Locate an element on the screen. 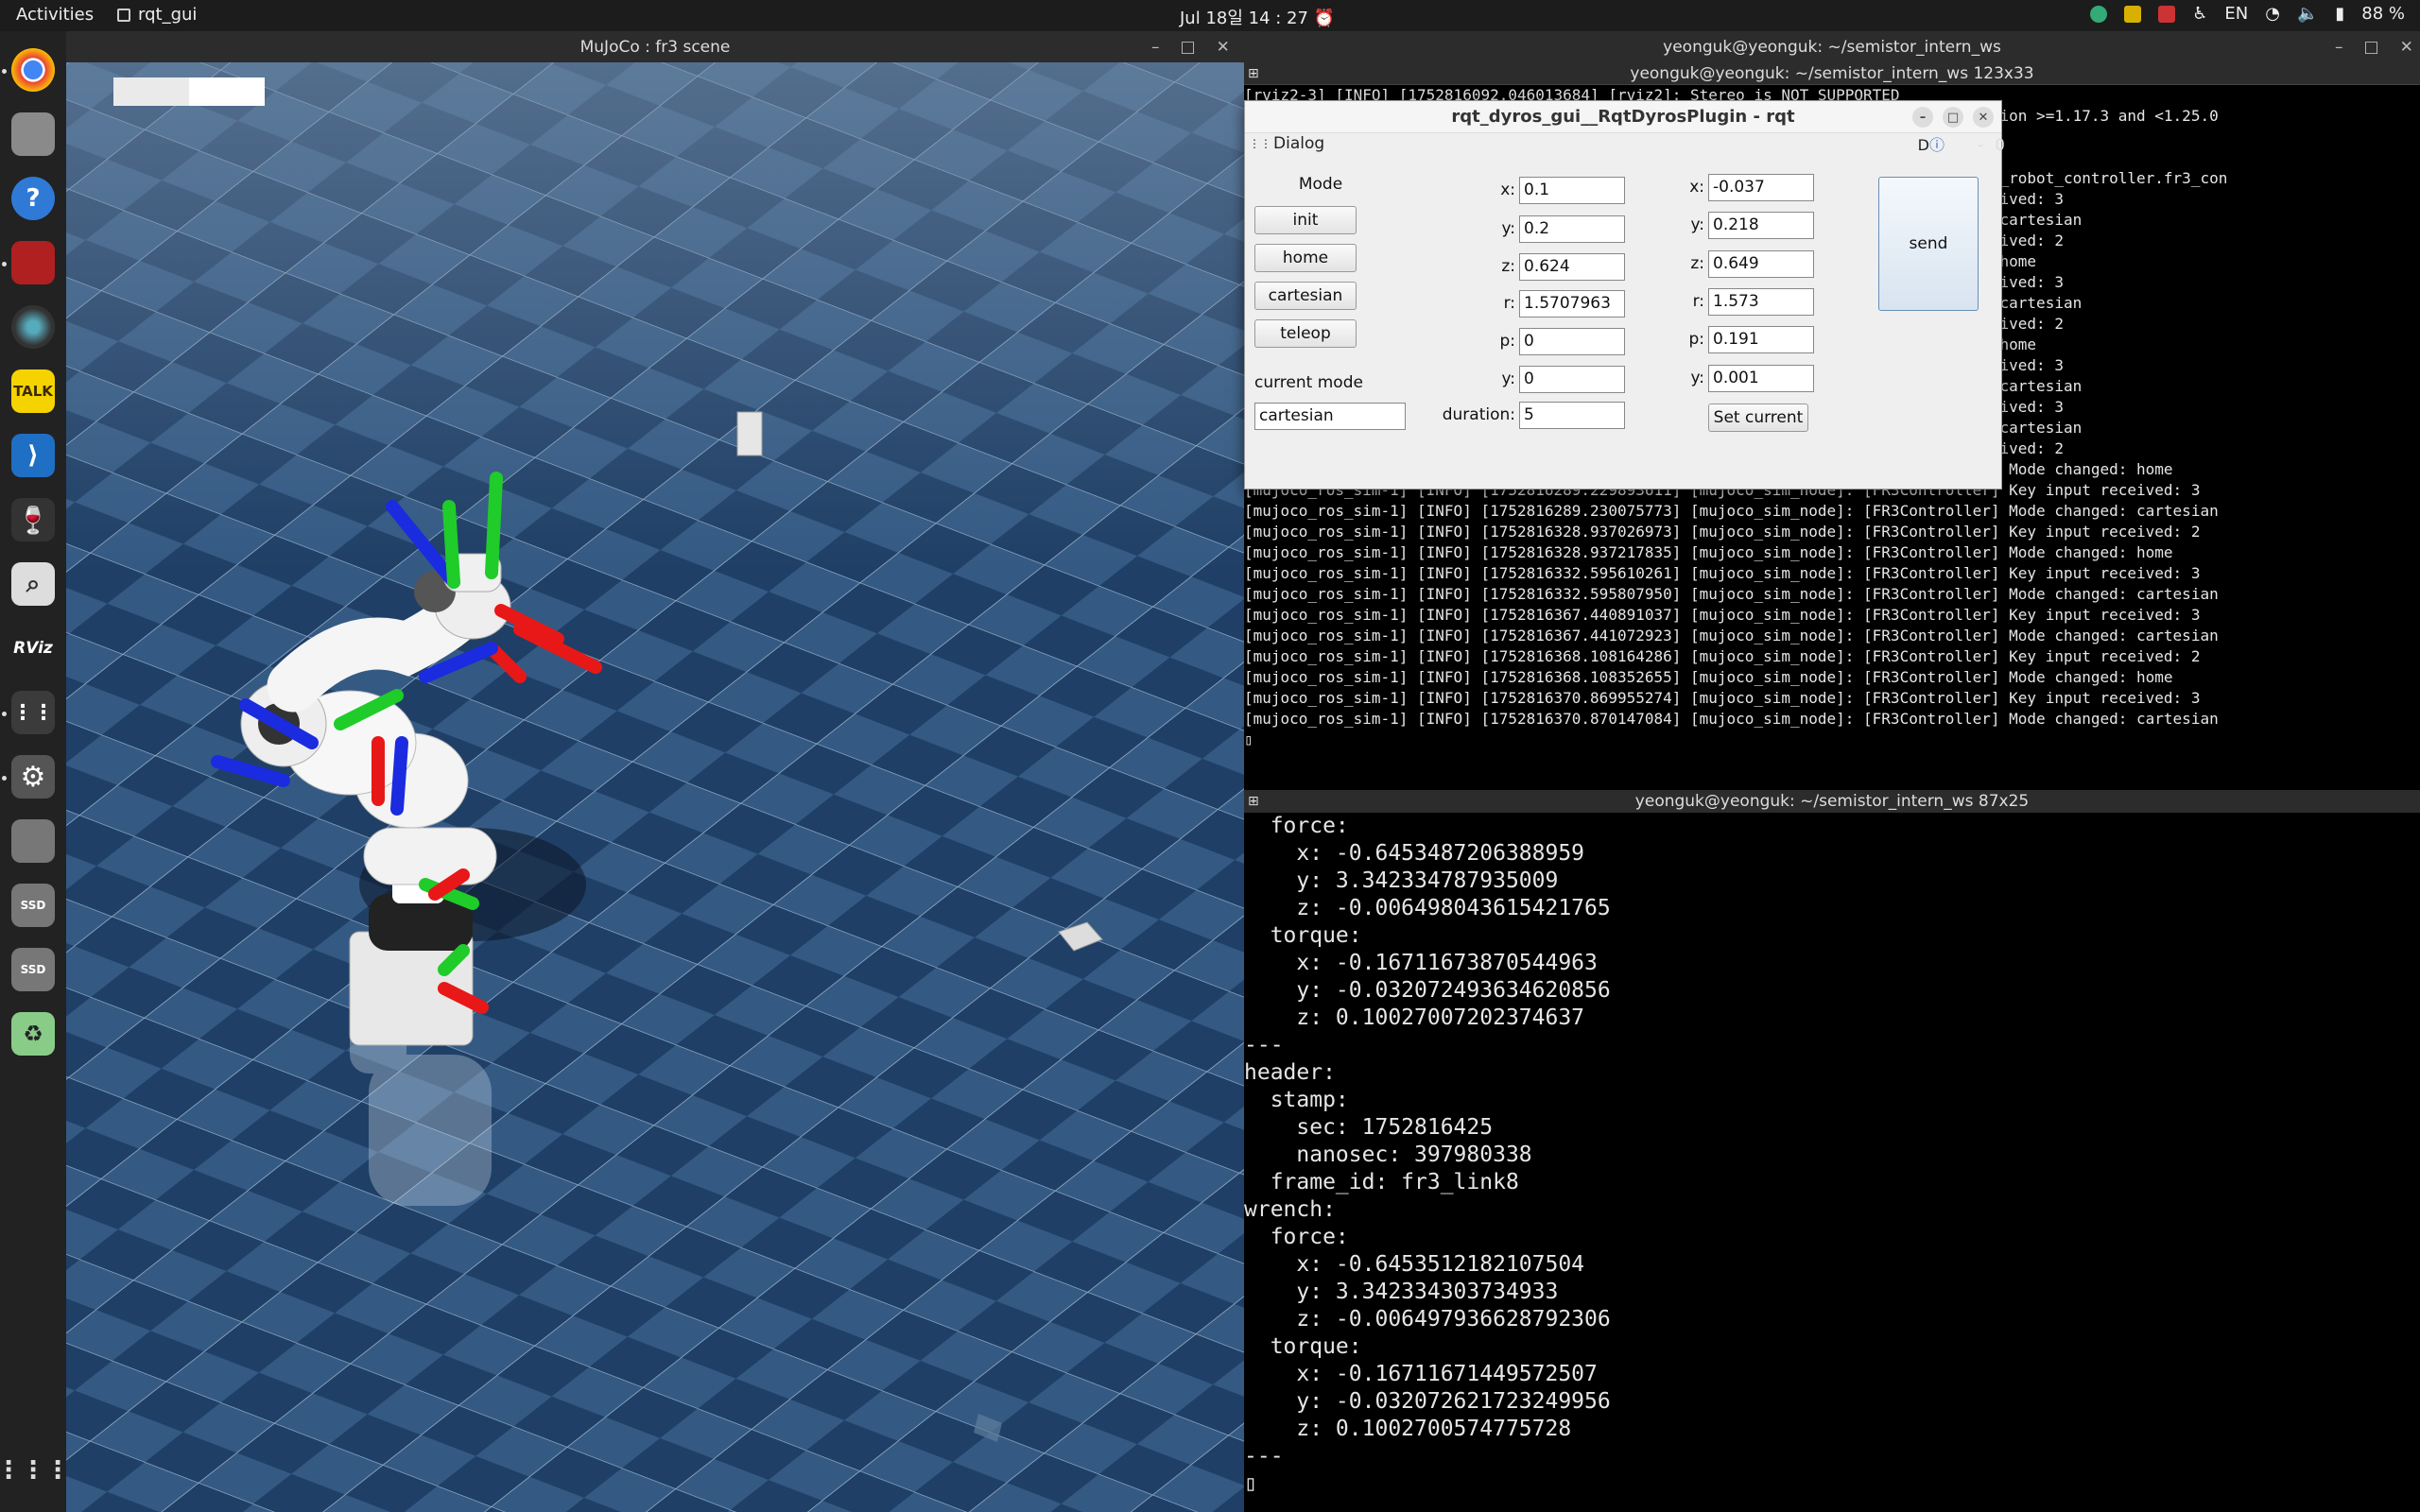  activities-button: Activities is located at coordinates (55, 15).